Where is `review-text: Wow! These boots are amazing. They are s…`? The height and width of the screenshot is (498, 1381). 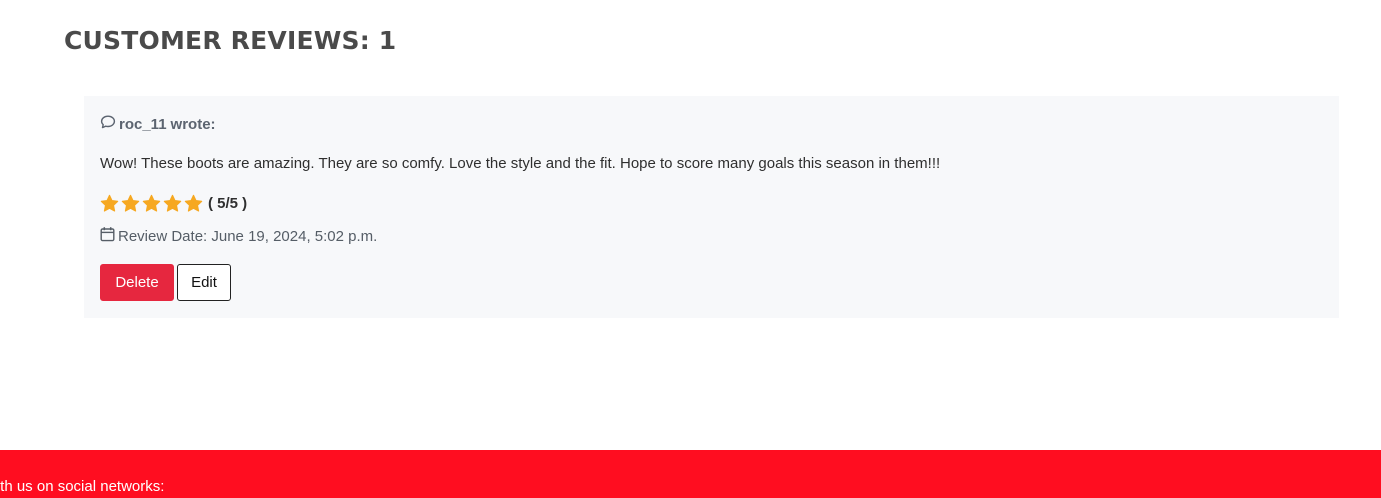
review-text: Wow! These boots are amazing. They are s… is located at coordinates (520, 163).